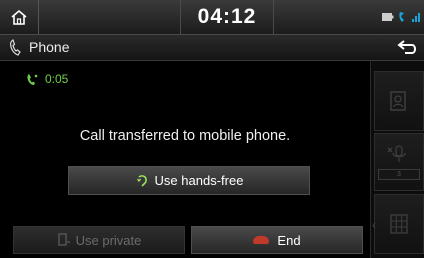 Image resolution: width=424 pixels, height=258 pixels. I want to click on end-call-icon, so click(261, 240).